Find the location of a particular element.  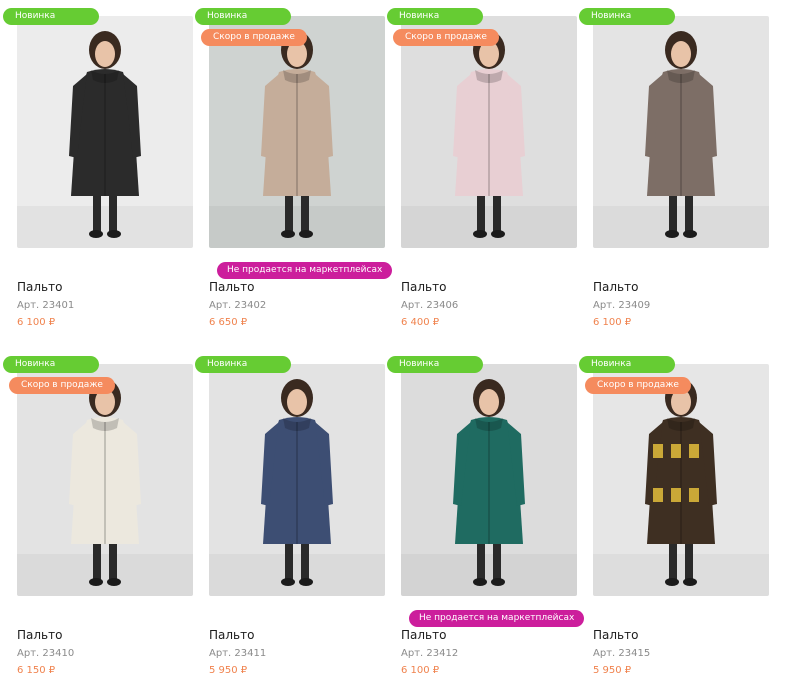

product-sku: Арт. 23402 is located at coordinates (238, 305).